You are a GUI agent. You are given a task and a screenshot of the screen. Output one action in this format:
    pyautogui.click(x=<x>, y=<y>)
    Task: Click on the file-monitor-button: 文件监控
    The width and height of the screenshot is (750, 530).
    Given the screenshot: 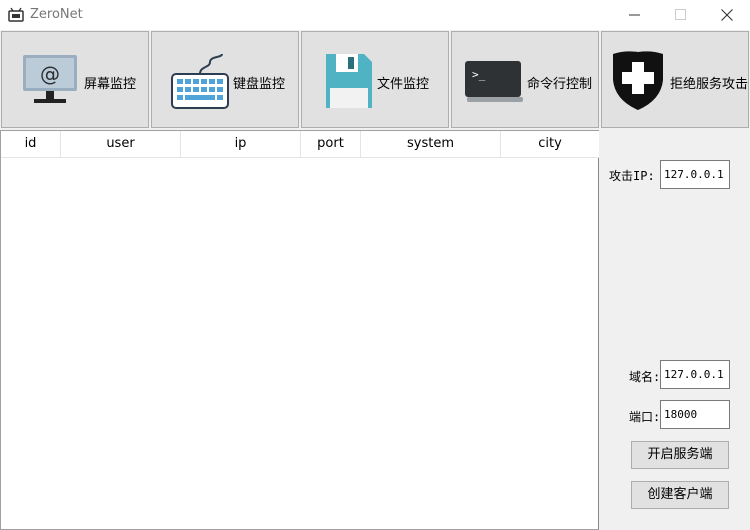 What is the action you would take?
    pyautogui.click(x=375, y=79)
    